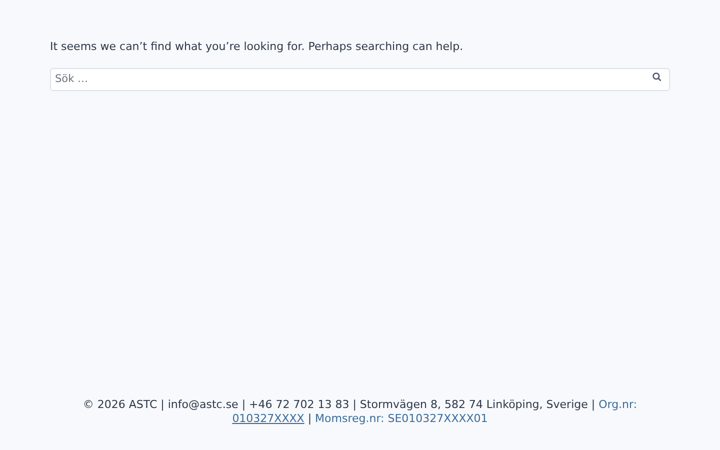  What do you see at coordinates (657, 77) in the screenshot?
I see `search-icon` at bounding box center [657, 77].